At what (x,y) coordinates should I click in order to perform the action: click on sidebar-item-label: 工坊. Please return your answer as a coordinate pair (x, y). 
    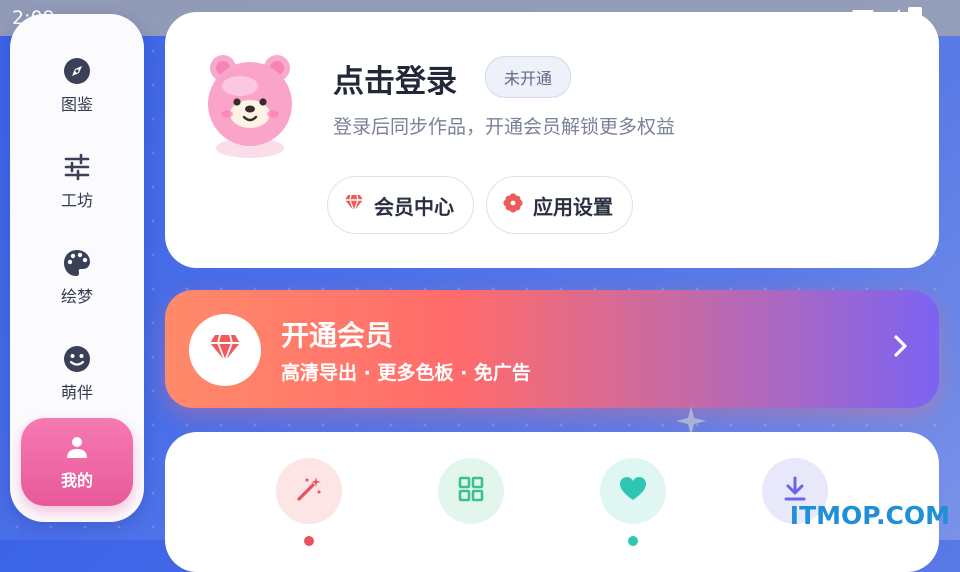
    Looking at the image, I should click on (76, 200).